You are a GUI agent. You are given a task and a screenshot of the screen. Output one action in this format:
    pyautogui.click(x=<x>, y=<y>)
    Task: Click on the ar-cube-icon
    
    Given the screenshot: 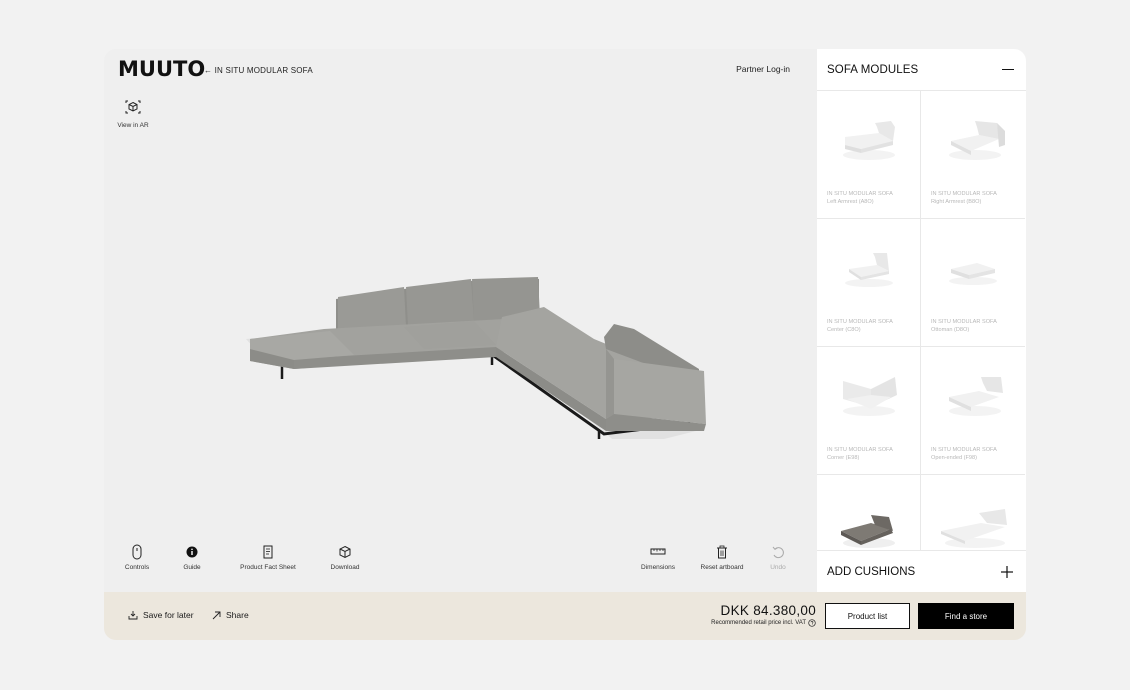 What is the action you would take?
    pyautogui.click(x=133, y=107)
    